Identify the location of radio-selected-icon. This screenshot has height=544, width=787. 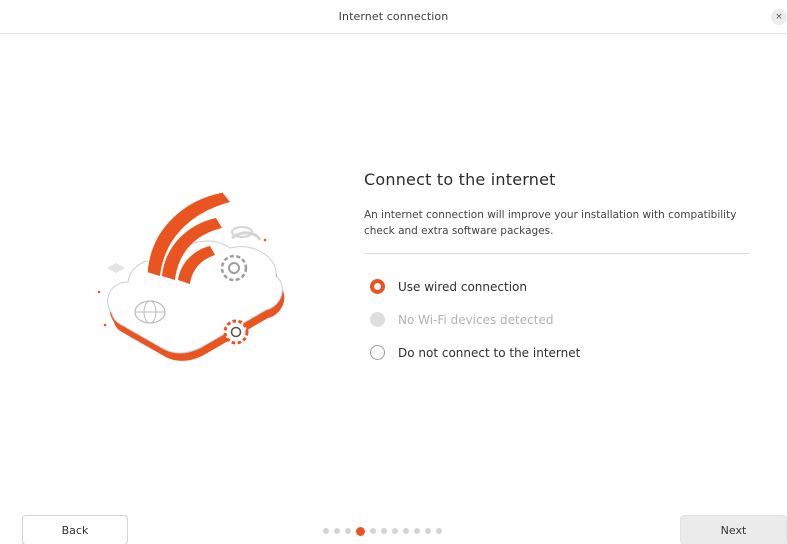
(377, 286).